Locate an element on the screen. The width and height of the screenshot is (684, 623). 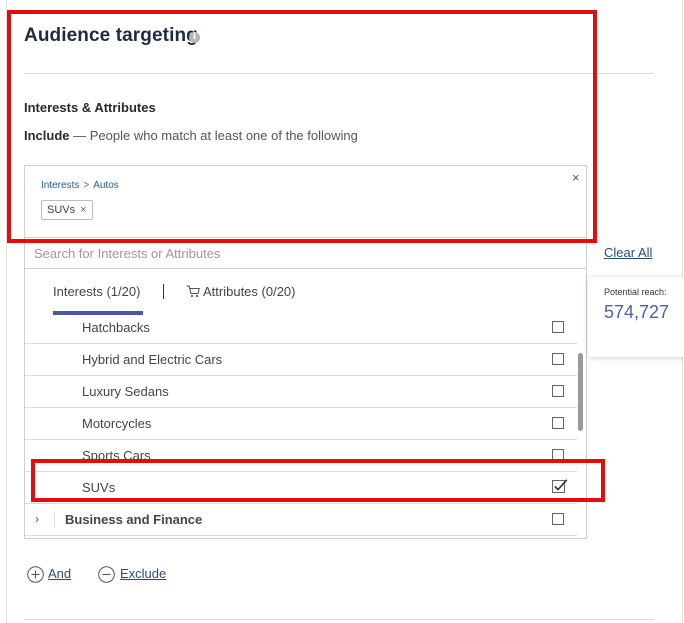
chevron-right-icon: › is located at coordinates (37, 519).